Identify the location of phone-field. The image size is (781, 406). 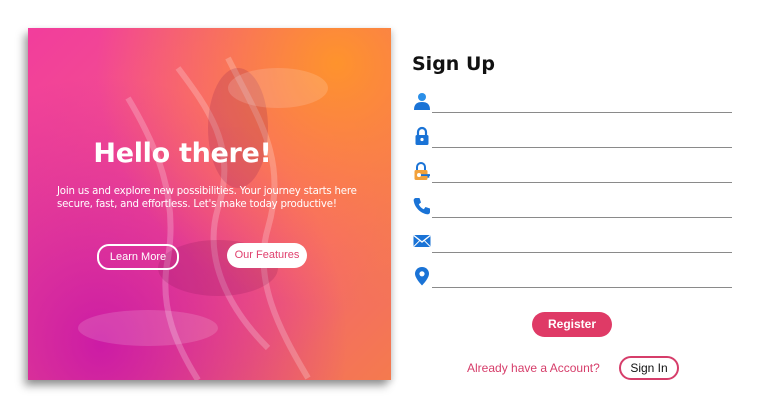
(572, 207).